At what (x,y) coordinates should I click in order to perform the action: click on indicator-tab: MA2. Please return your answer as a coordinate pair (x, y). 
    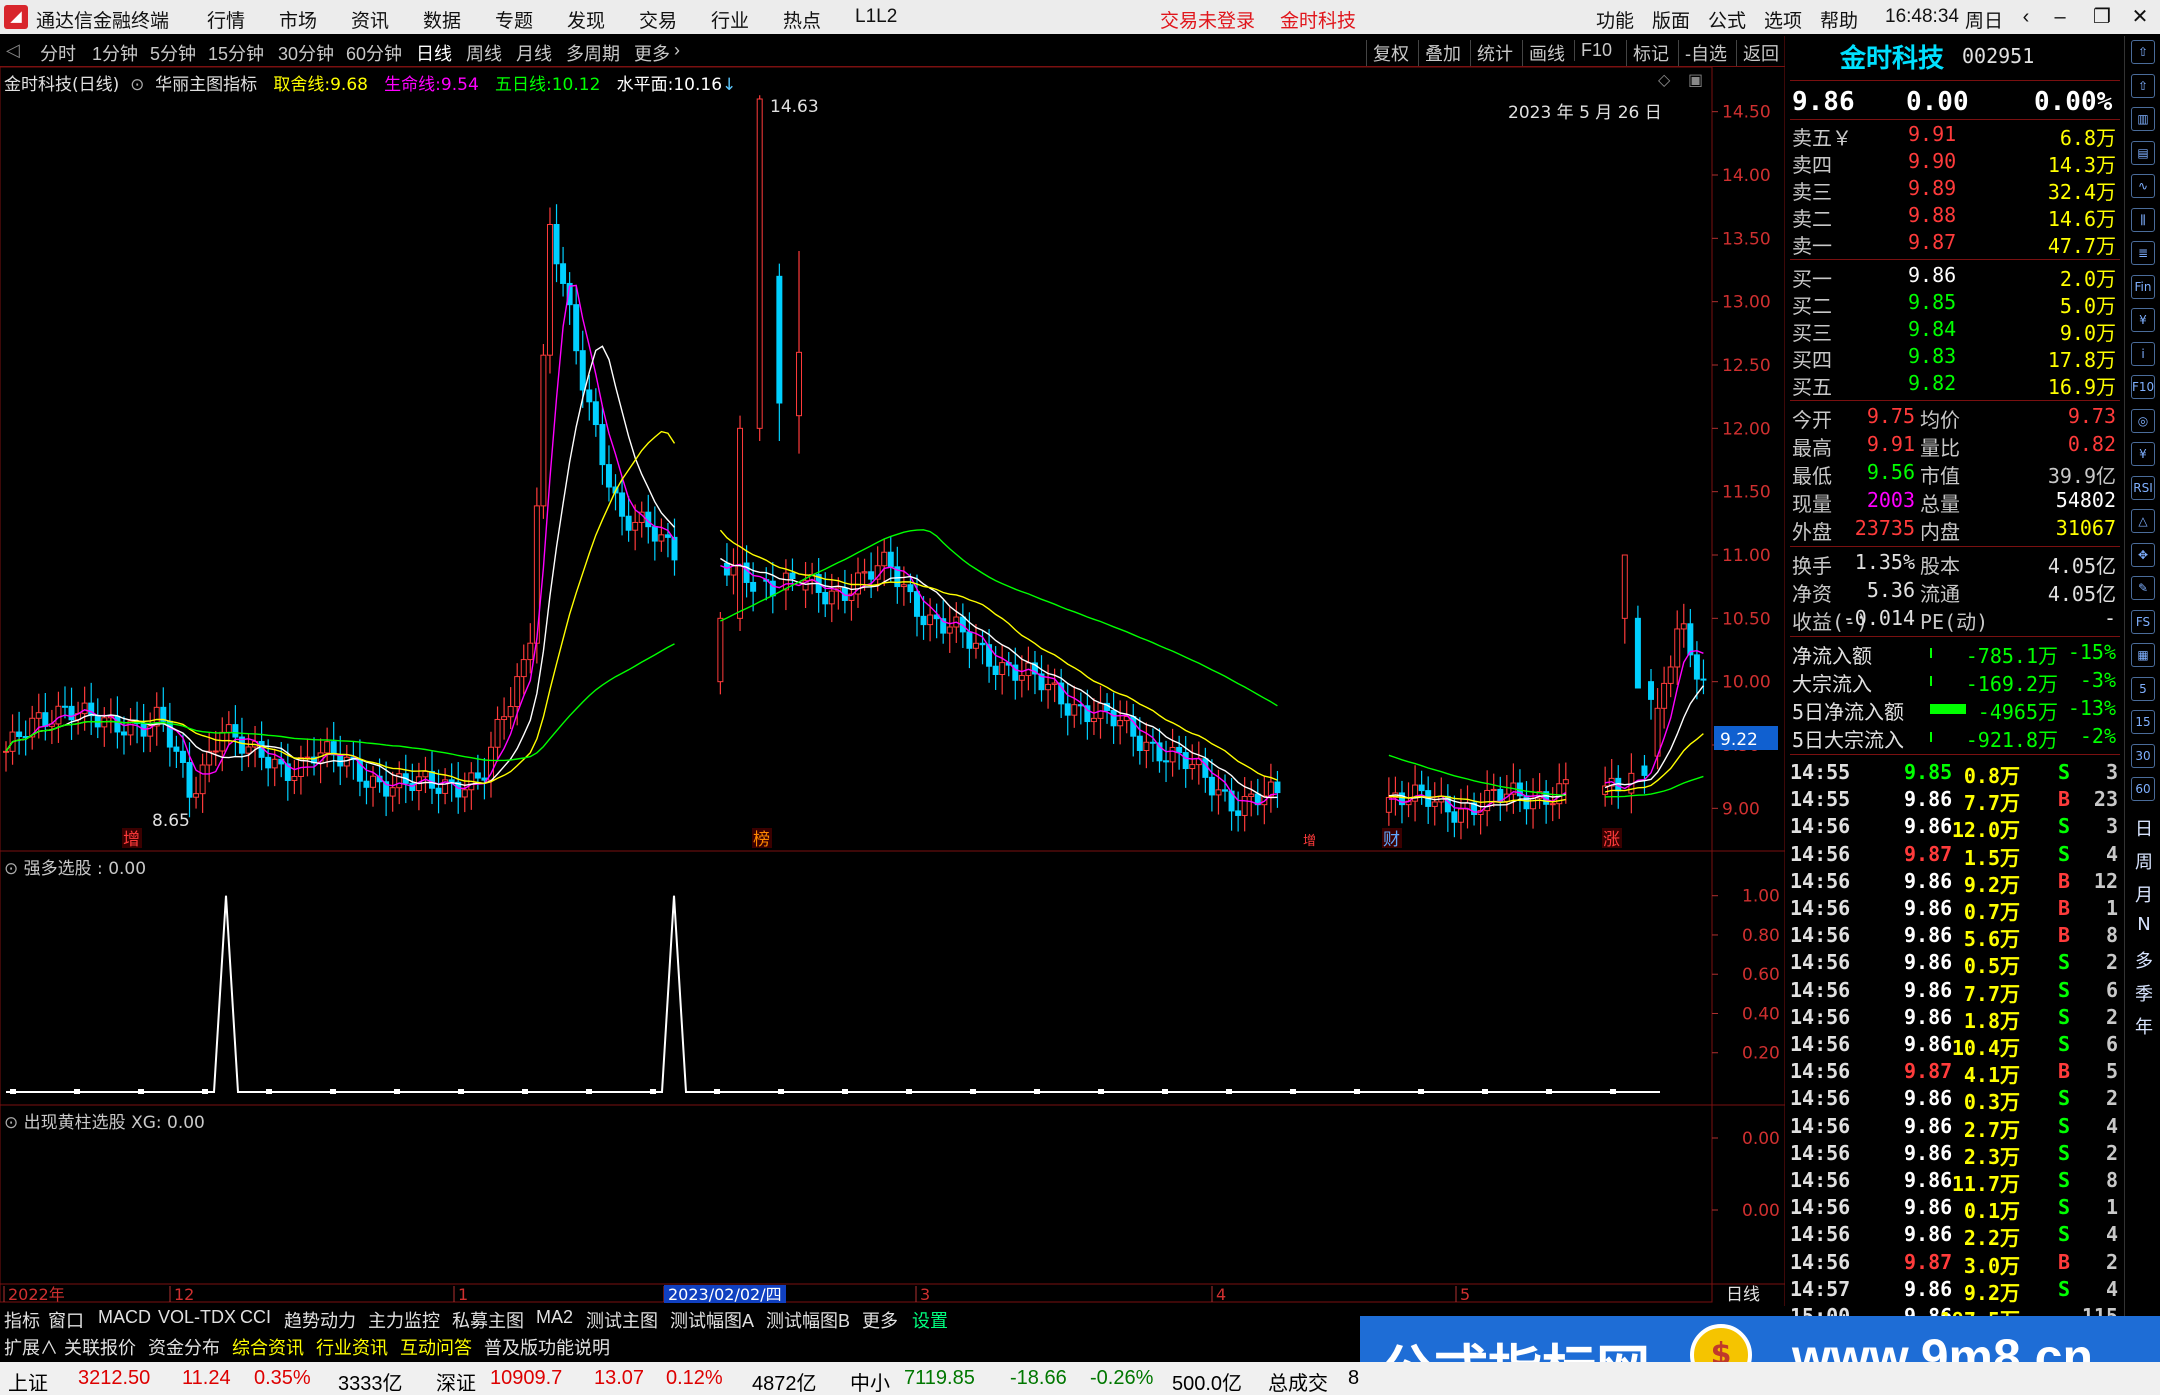
    Looking at the image, I should click on (554, 1317).